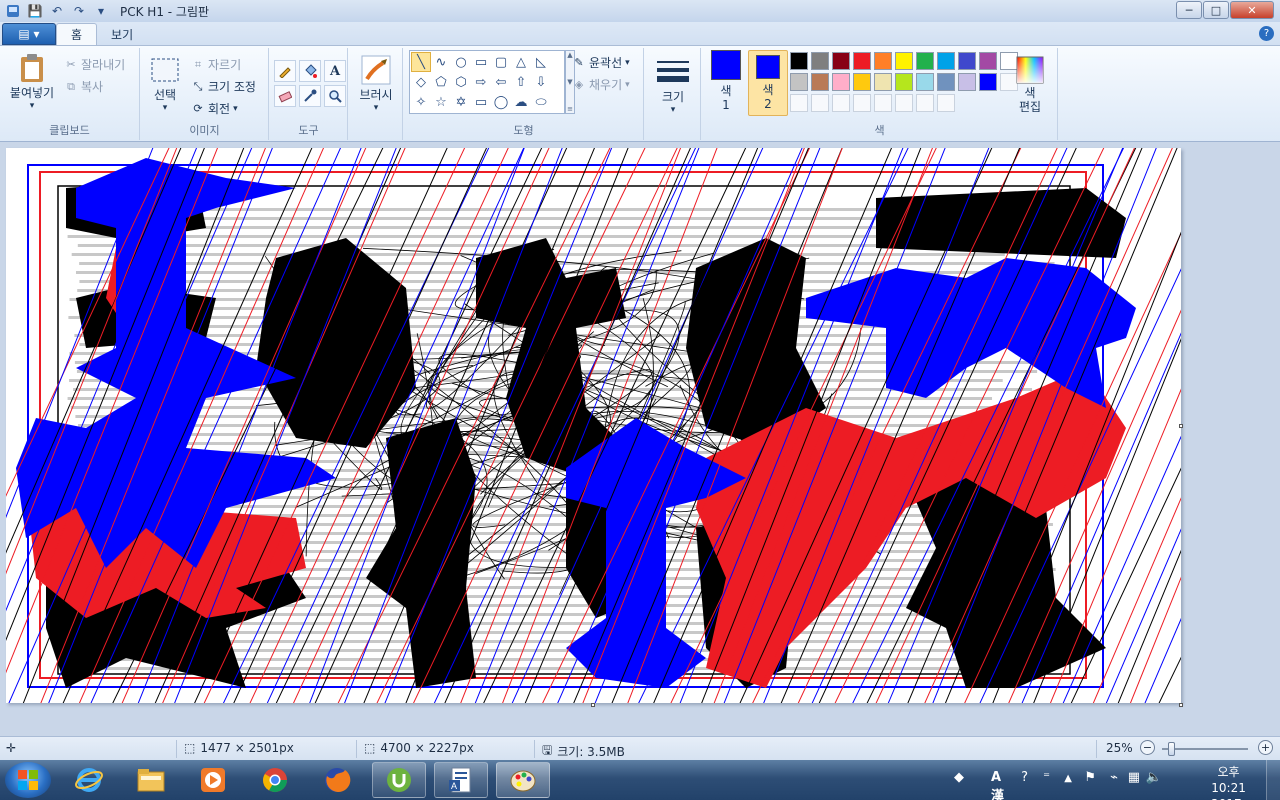  What do you see at coordinates (421, 82) in the screenshot?
I see `shape-option: ◇` at bounding box center [421, 82].